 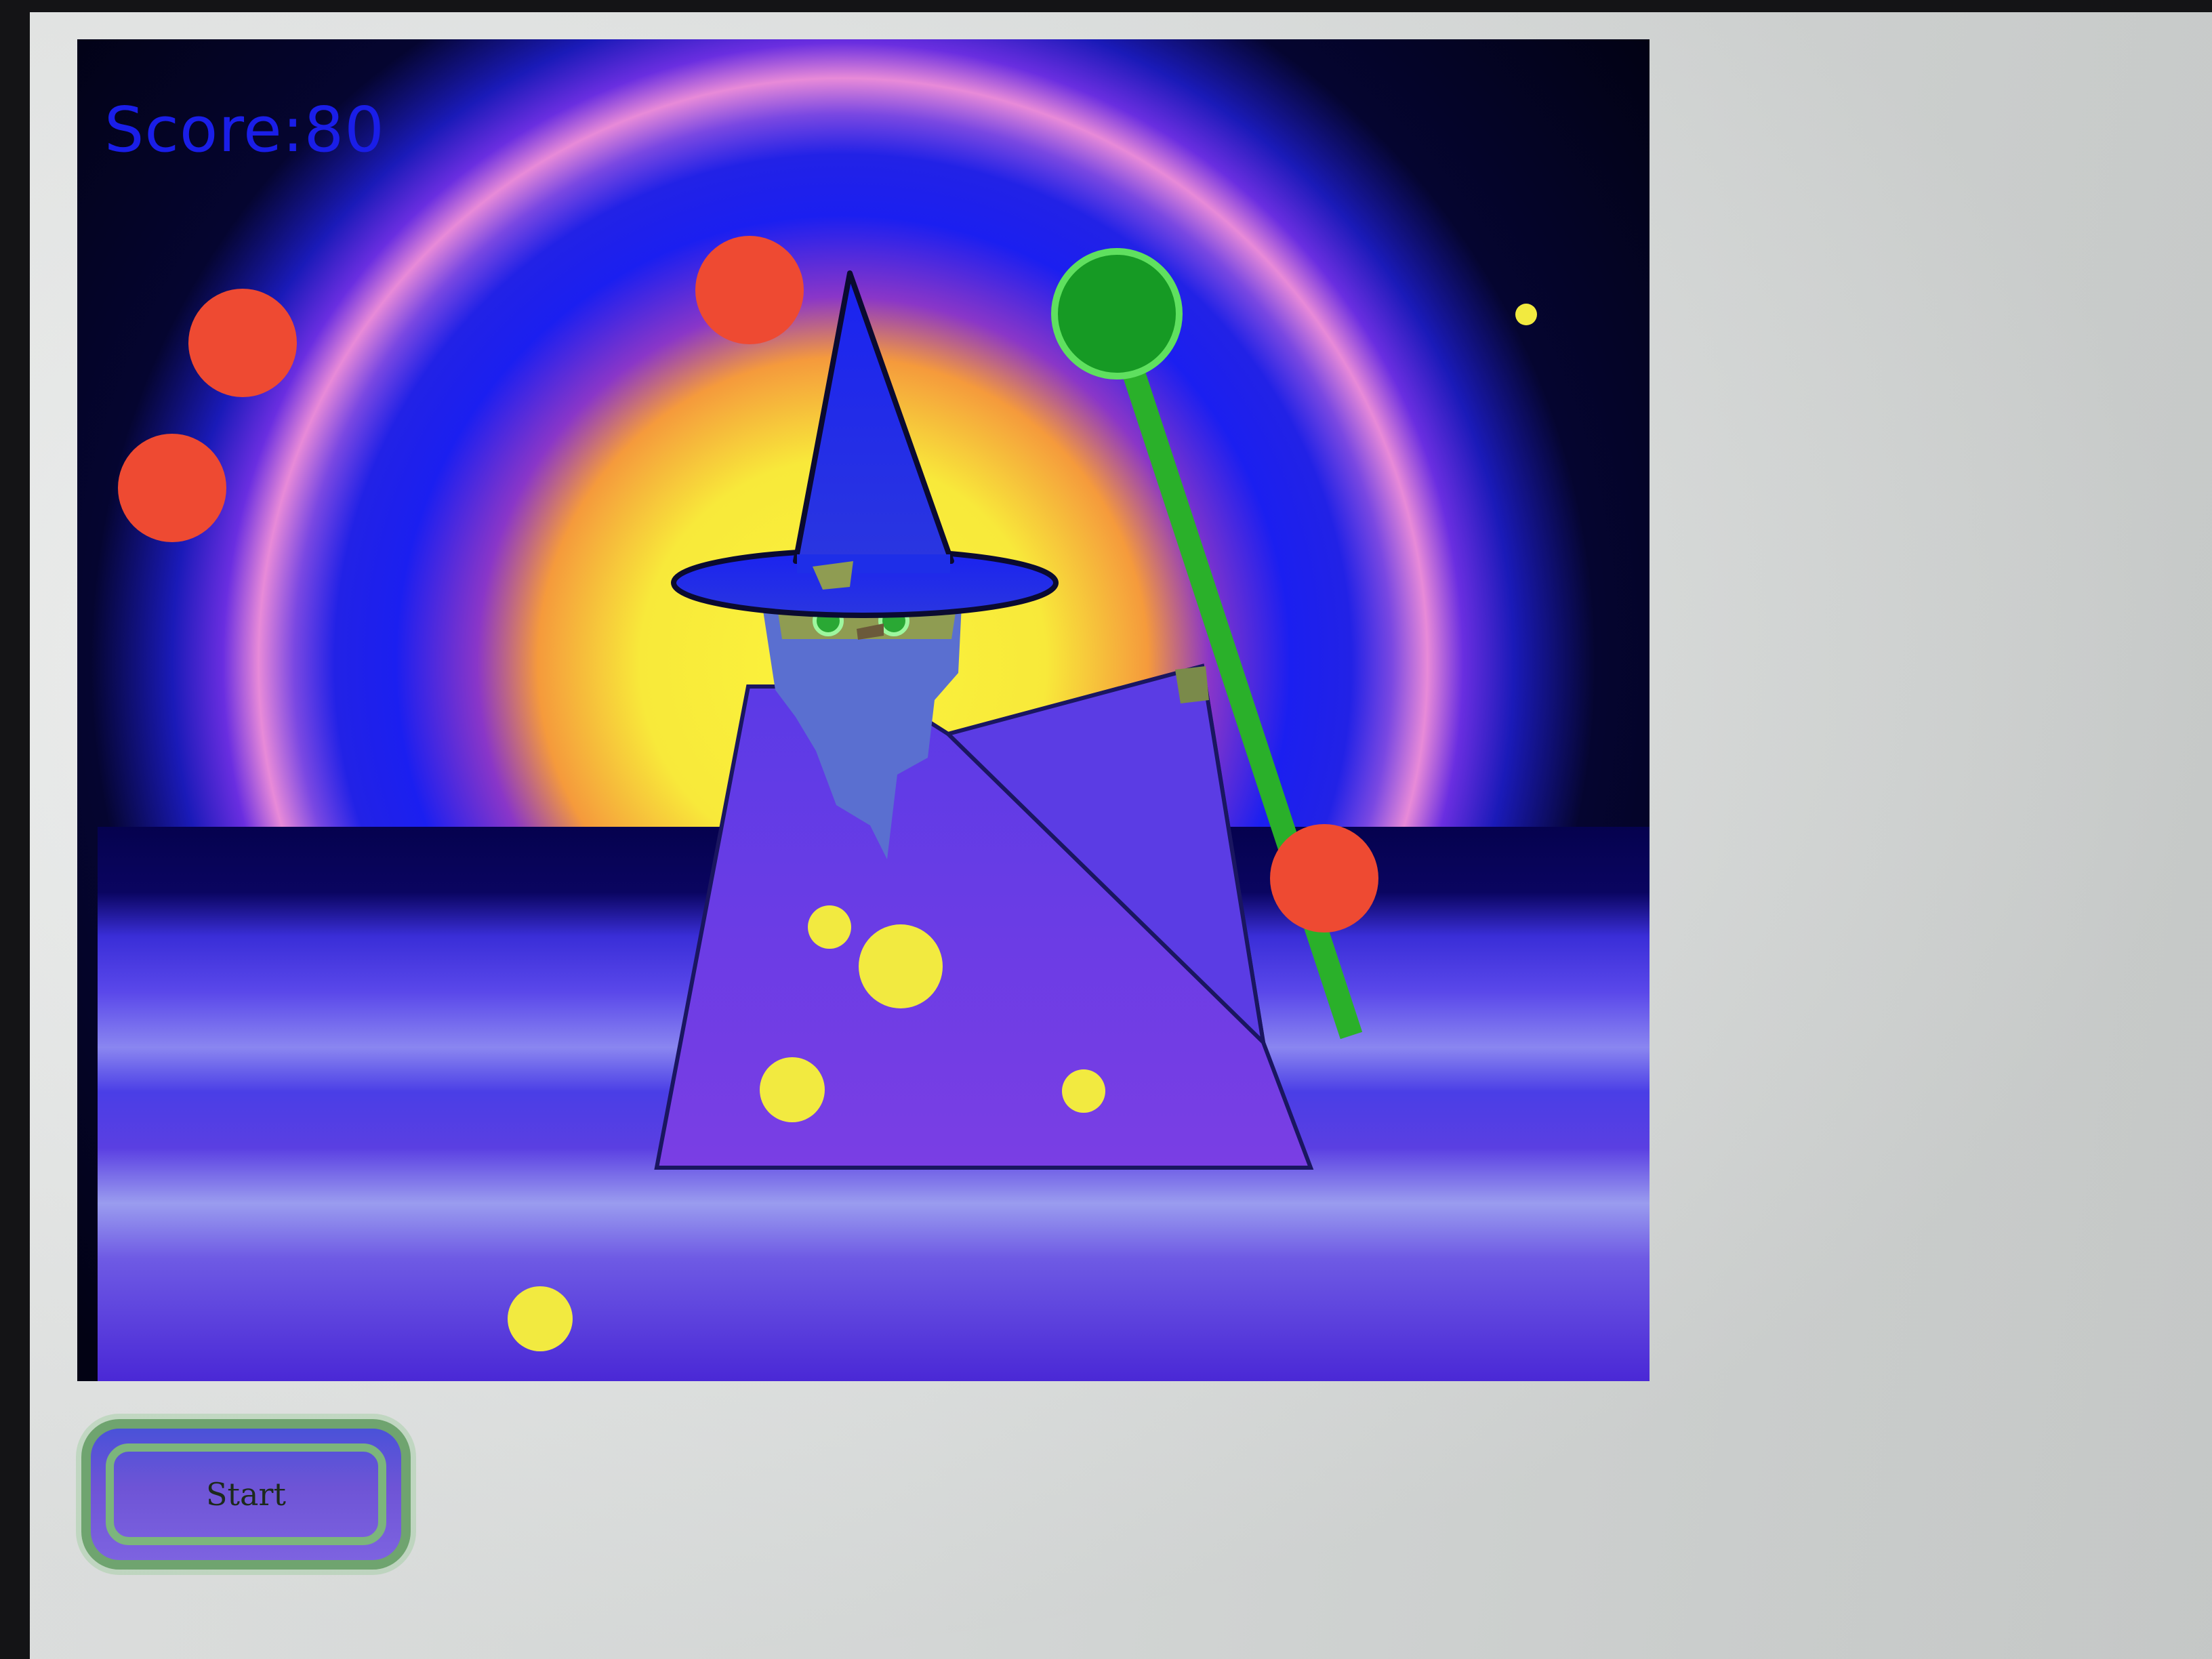 I want to click on start-button-label: Start, so click(x=246, y=1494).